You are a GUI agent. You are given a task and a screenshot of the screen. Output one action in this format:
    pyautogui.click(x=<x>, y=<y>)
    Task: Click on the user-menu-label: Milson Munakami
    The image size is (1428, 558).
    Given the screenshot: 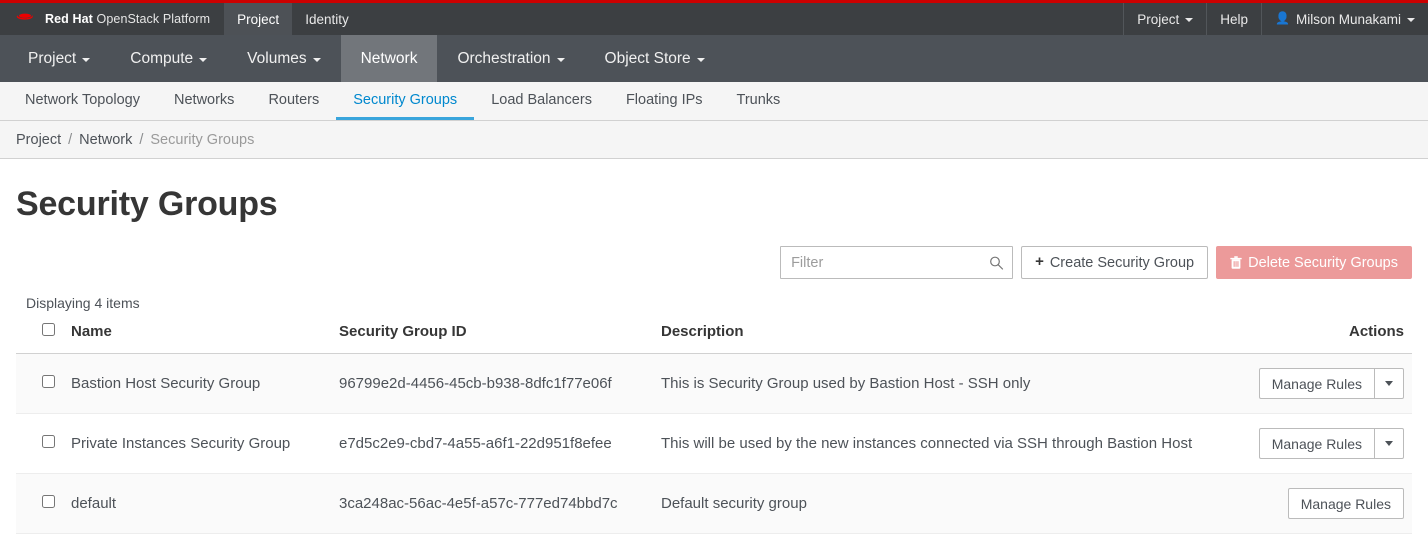 What is the action you would take?
    pyautogui.click(x=1348, y=19)
    